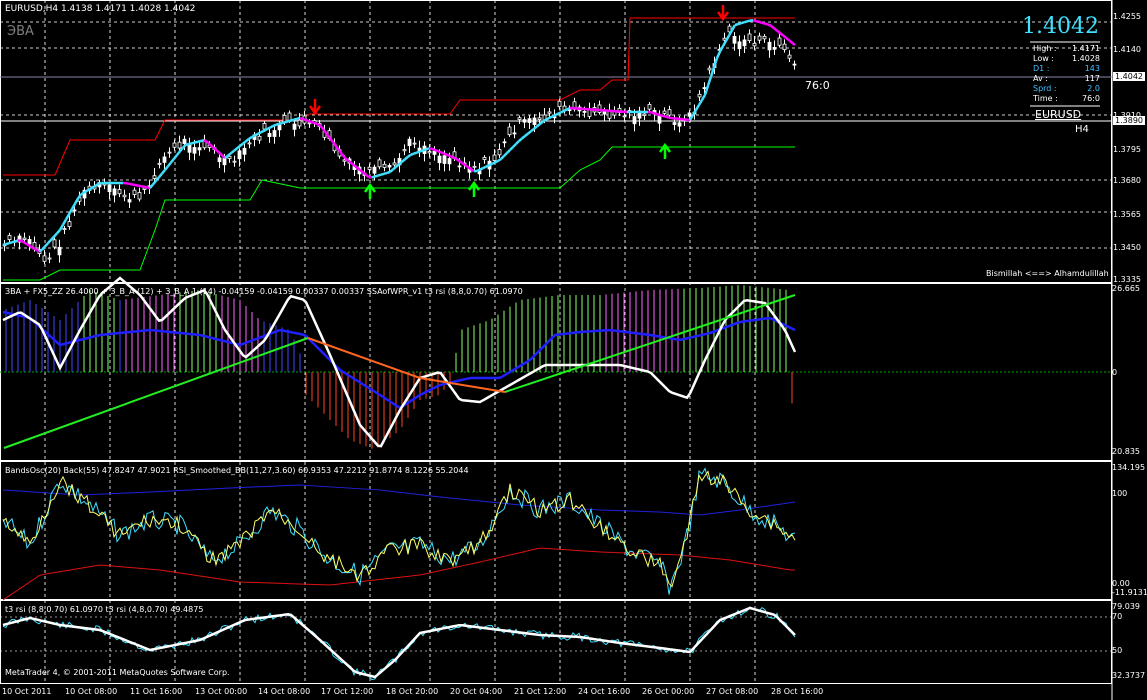 This screenshot has height=700, width=1147. Describe the element at coordinates (1091, 98) in the screenshot. I see `info-value: 76:0` at that location.